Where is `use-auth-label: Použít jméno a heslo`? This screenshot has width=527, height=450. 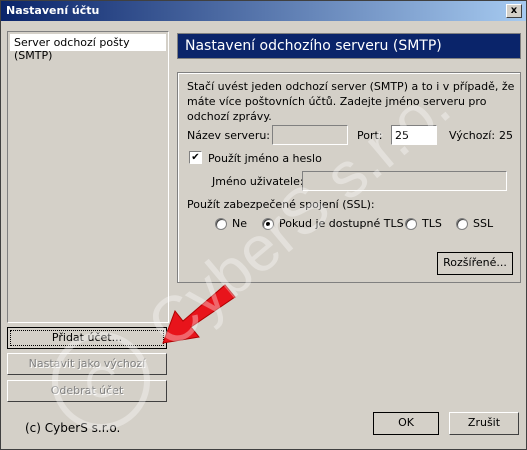 use-auth-label: Použít jméno a heslo is located at coordinates (265, 158).